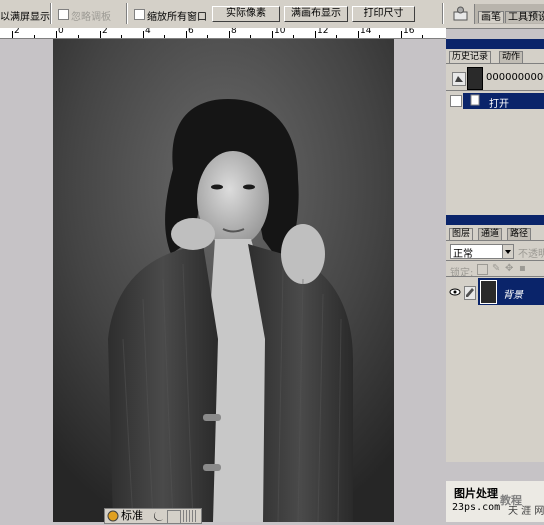 The height and width of the screenshot is (525, 544). What do you see at coordinates (496, 268) in the screenshot?
I see `lock-pixels-icon: ✎` at bounding box center [496, 268].